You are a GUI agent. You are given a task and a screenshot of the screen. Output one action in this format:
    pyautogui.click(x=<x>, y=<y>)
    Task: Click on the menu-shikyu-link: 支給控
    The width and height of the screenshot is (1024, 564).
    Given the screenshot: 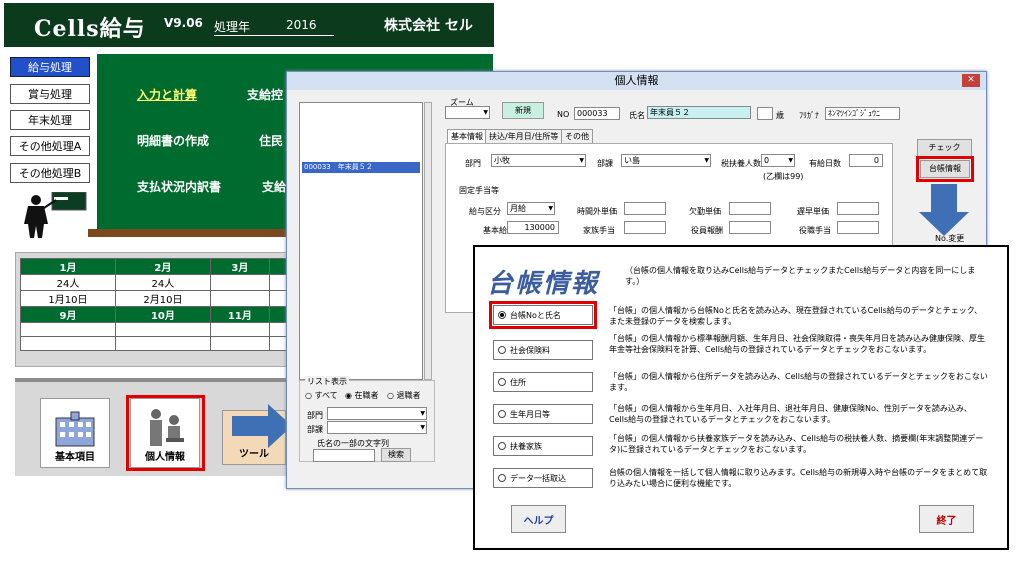 What is the action you would take?
    pyautogui.click(x=265, y=94)
    